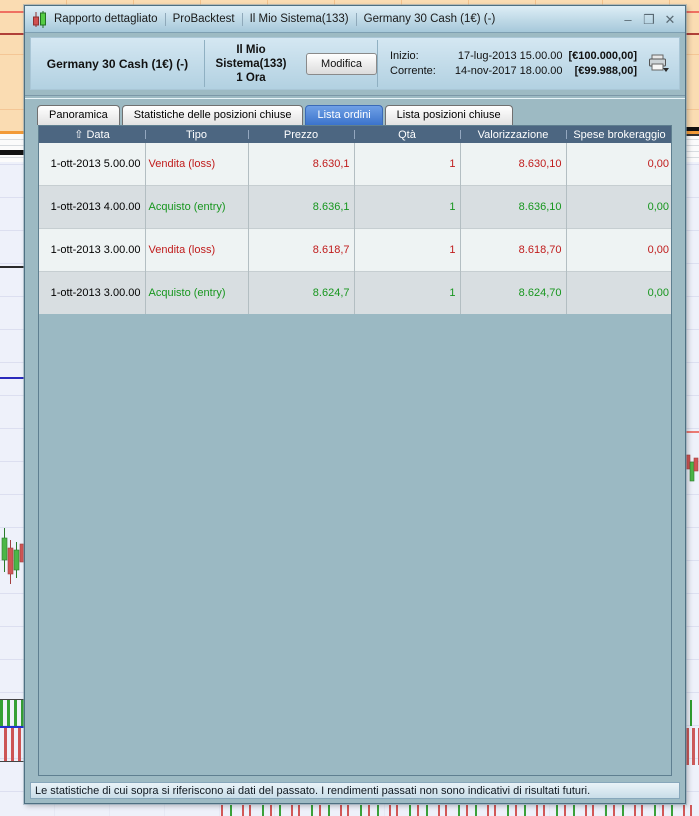 The width and height of the screenshot is (699, 816). What do you see at coordinates (448, 115) in the screenshot?
I see `tab-lista-posizioni-chiuse: Lista posizioni chiuse` at bounding box center [448, 115].